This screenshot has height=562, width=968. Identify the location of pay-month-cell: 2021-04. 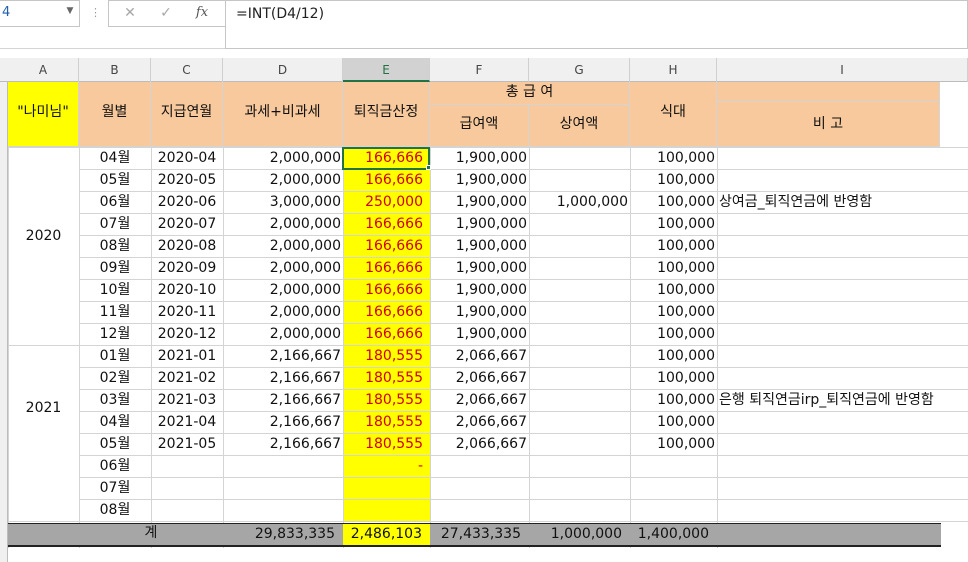
(187, 423).